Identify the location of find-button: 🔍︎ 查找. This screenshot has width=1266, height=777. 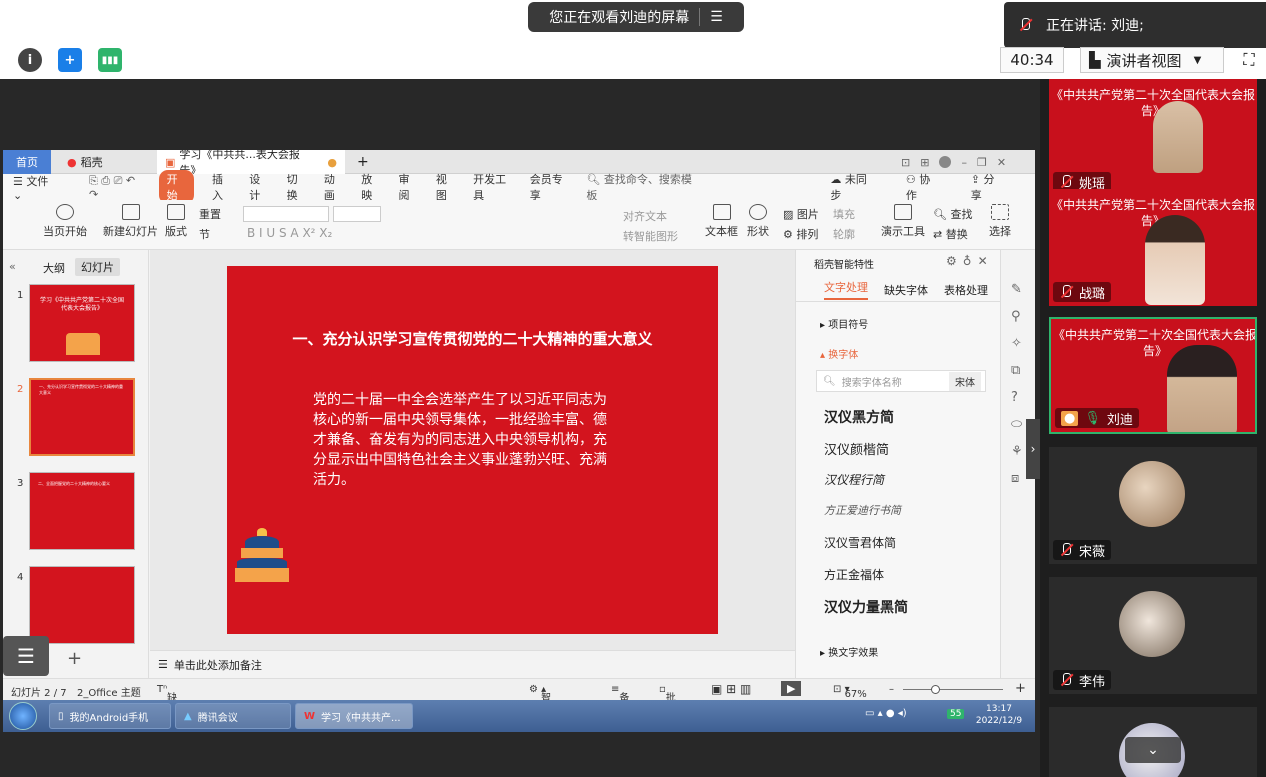
(952, 214).